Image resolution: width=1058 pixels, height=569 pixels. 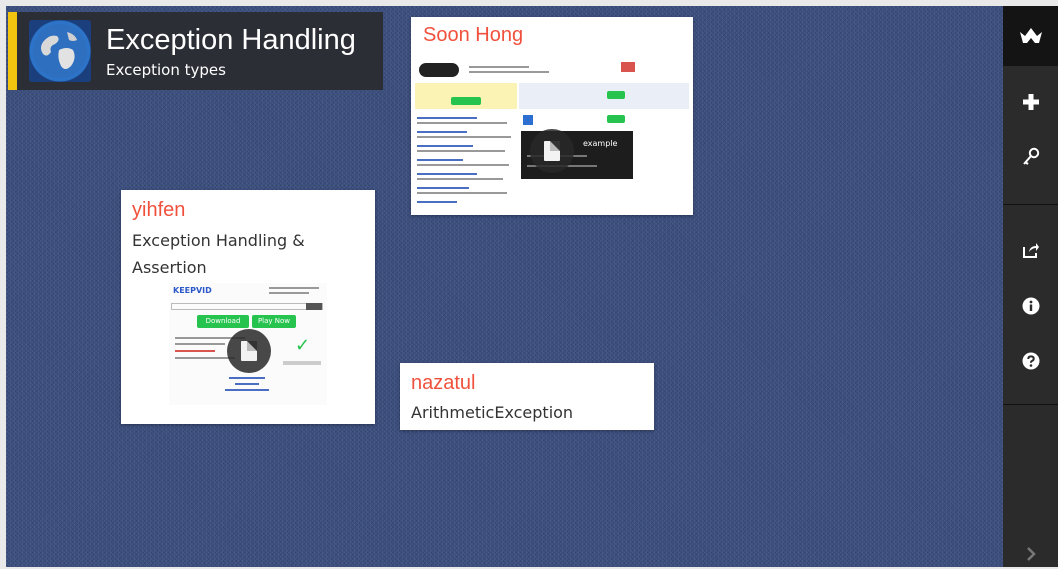 I want to click on share-icon, so click(x=1030, y=250).